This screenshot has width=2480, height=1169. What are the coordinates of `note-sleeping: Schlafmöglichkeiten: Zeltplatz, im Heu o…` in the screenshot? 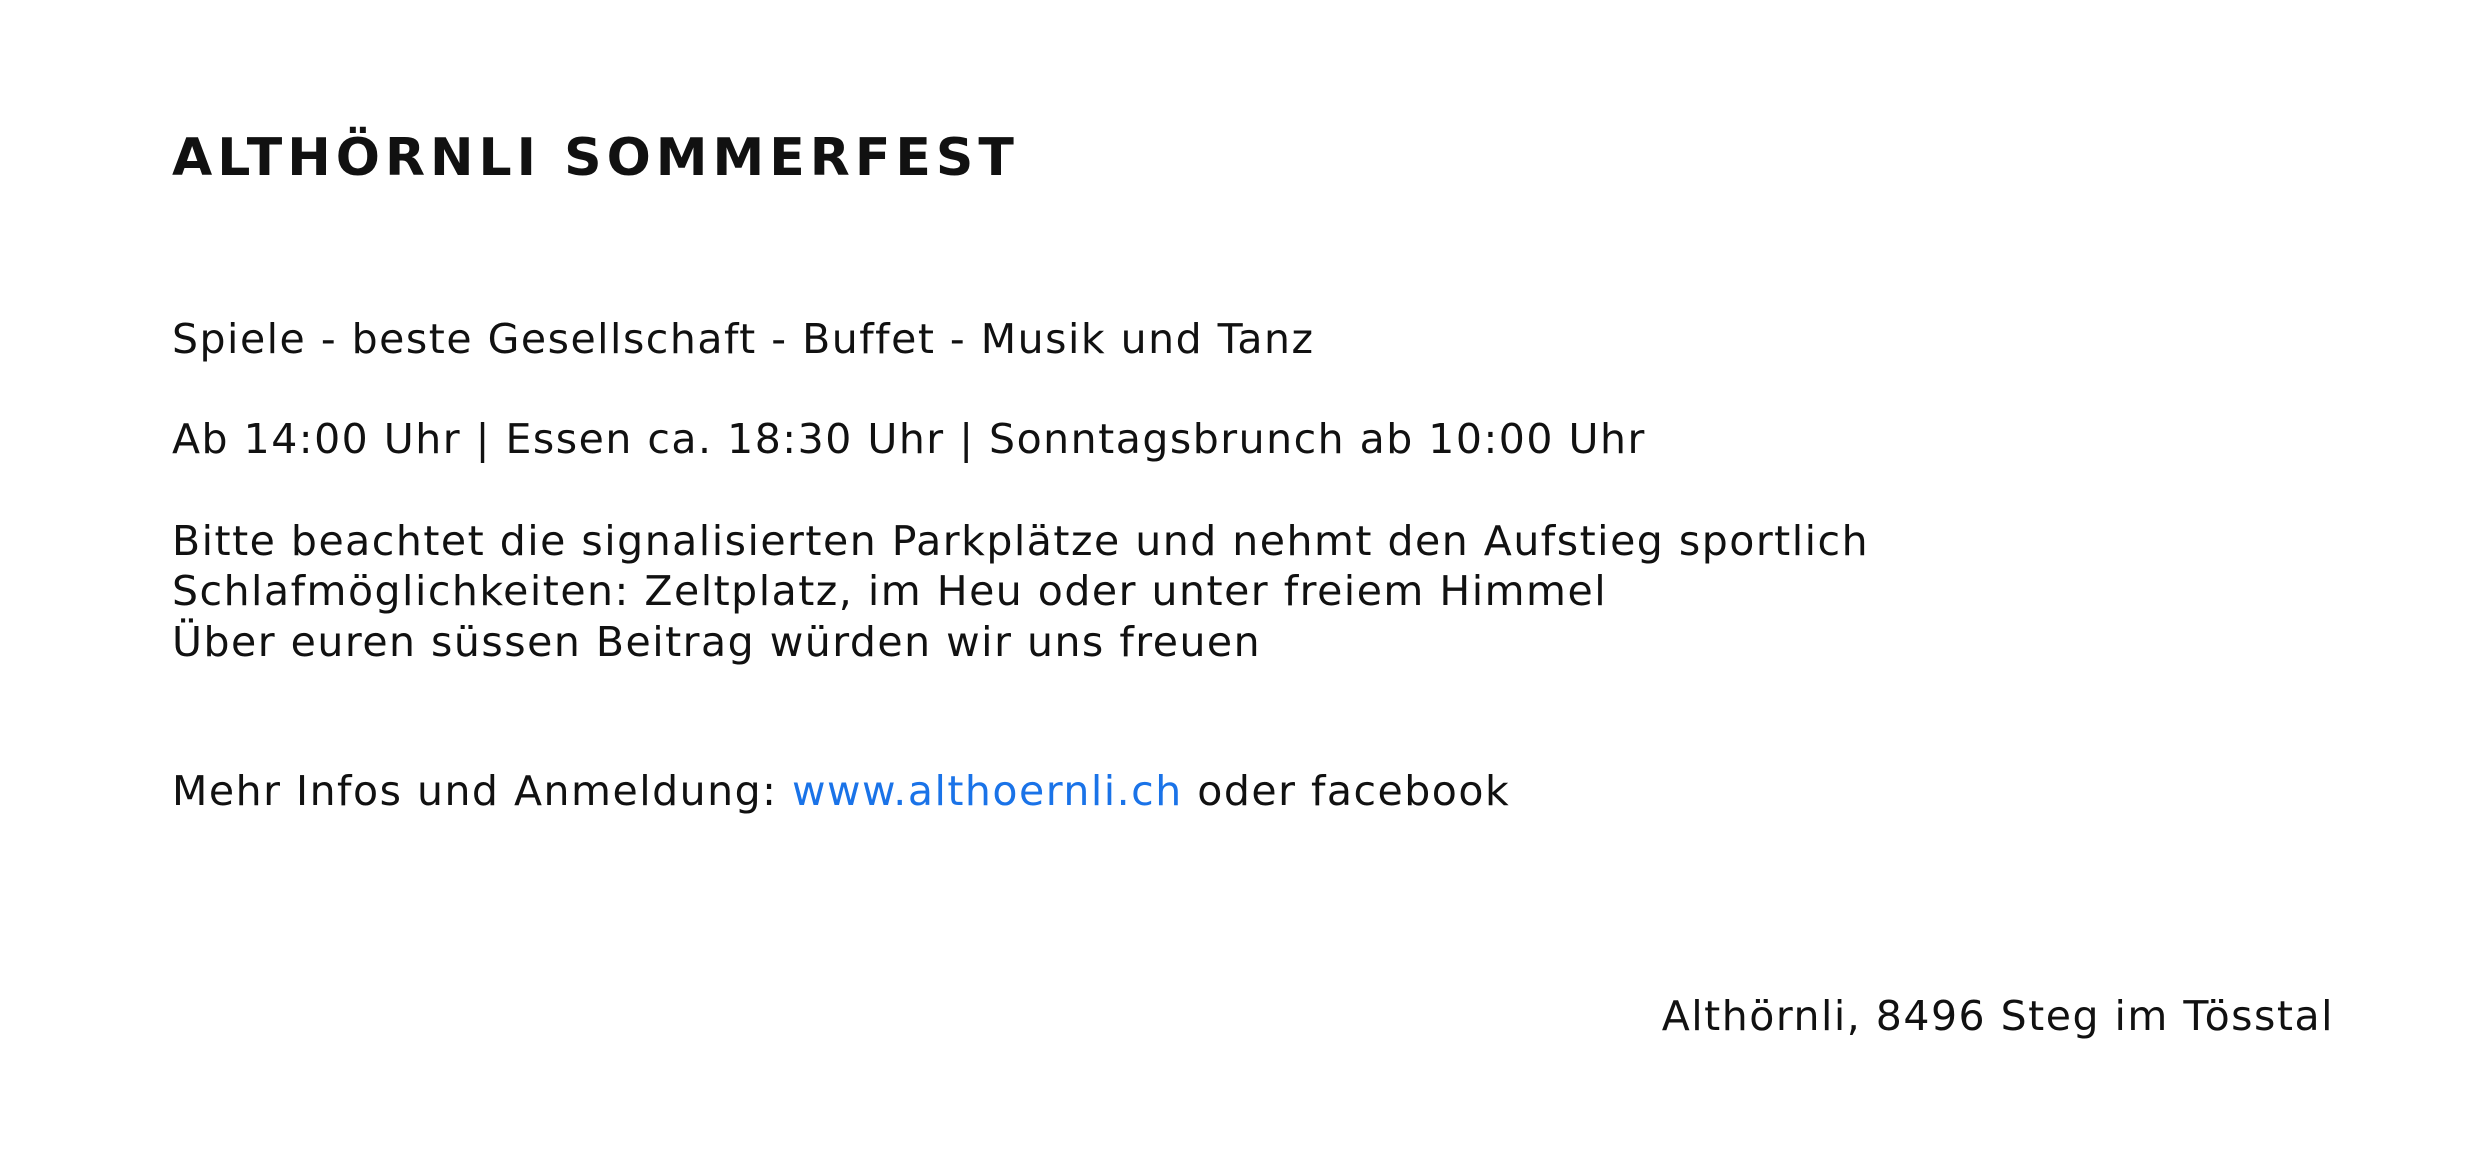 It's located at (890, 591).